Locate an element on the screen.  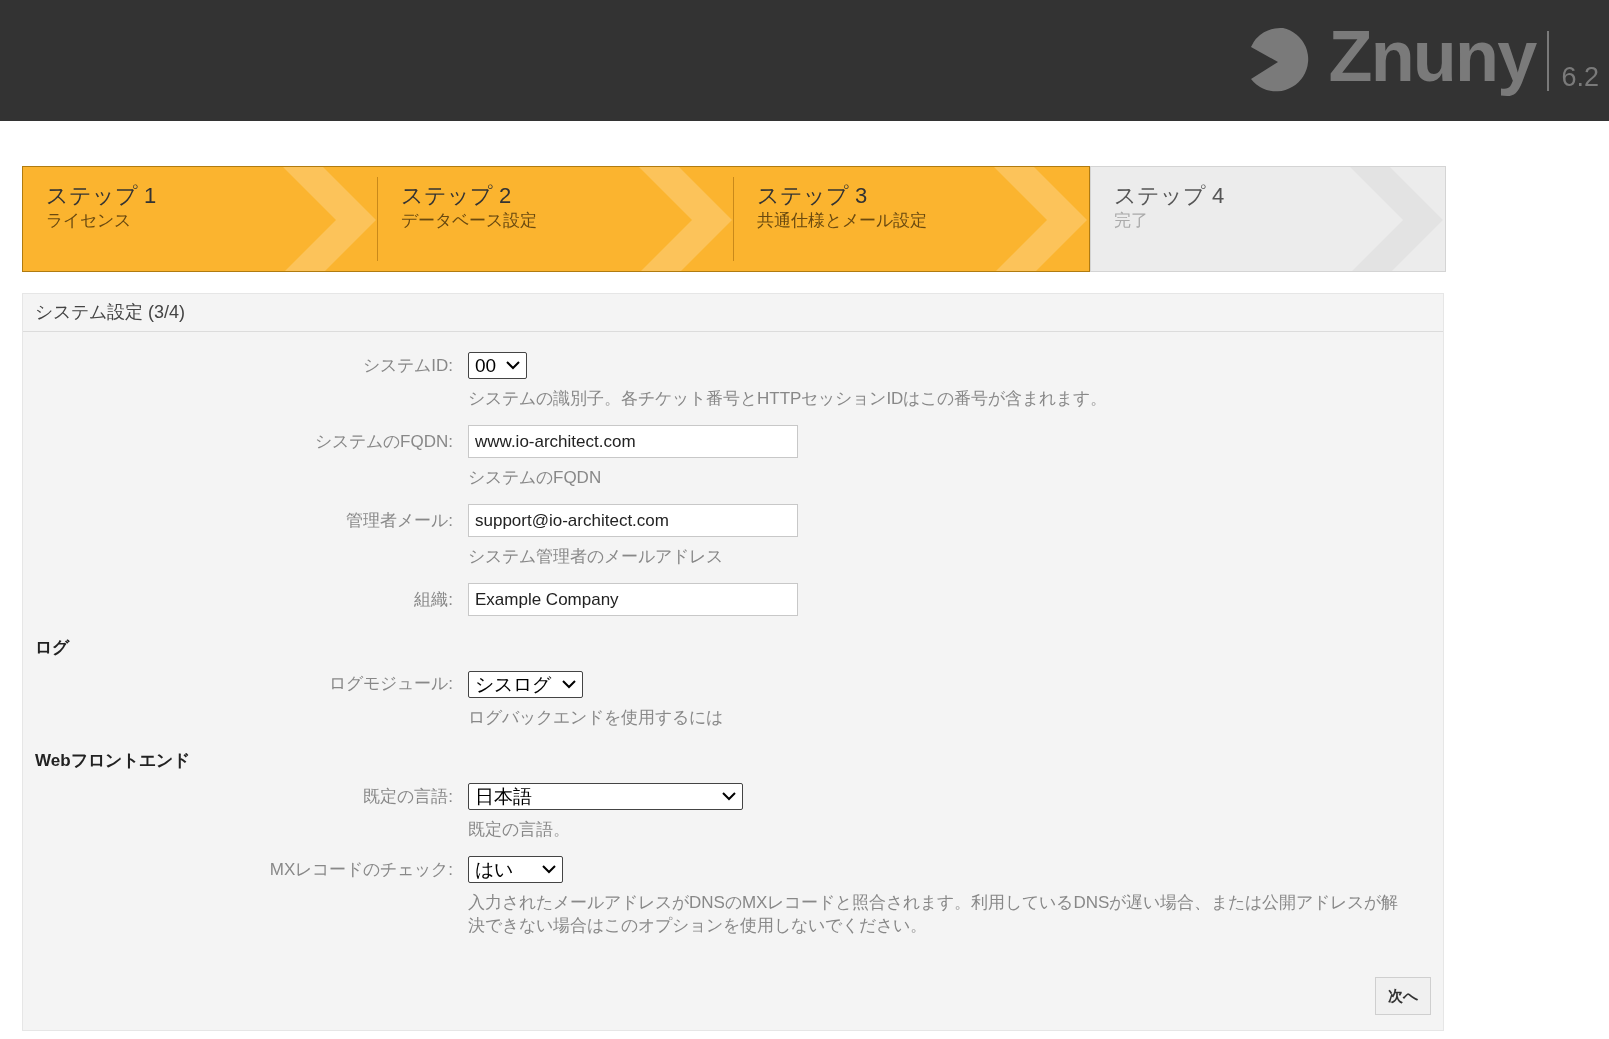
section-heading: Webフロントエンド is located at coordinates (112, 760).